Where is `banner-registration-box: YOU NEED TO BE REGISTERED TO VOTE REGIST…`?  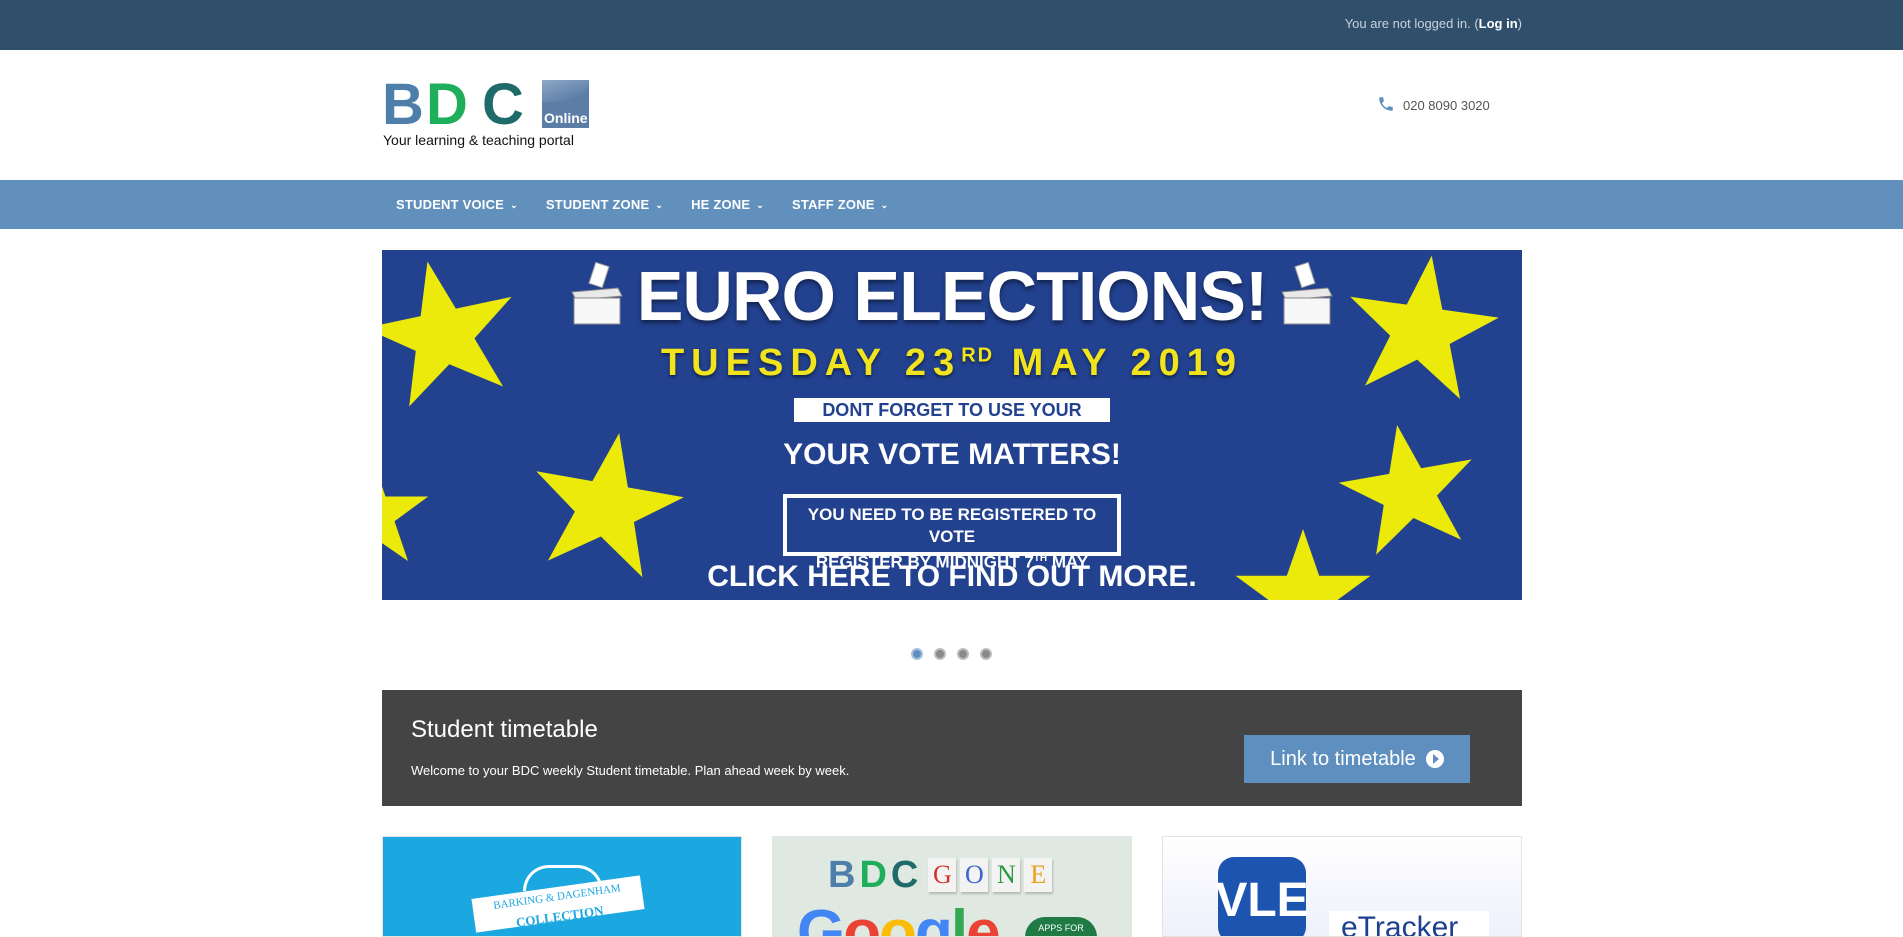 banner-registration-box: YOU NEED TO BE REGISTERED TO VOTE REGIST… is located at coordinates (952, 533).